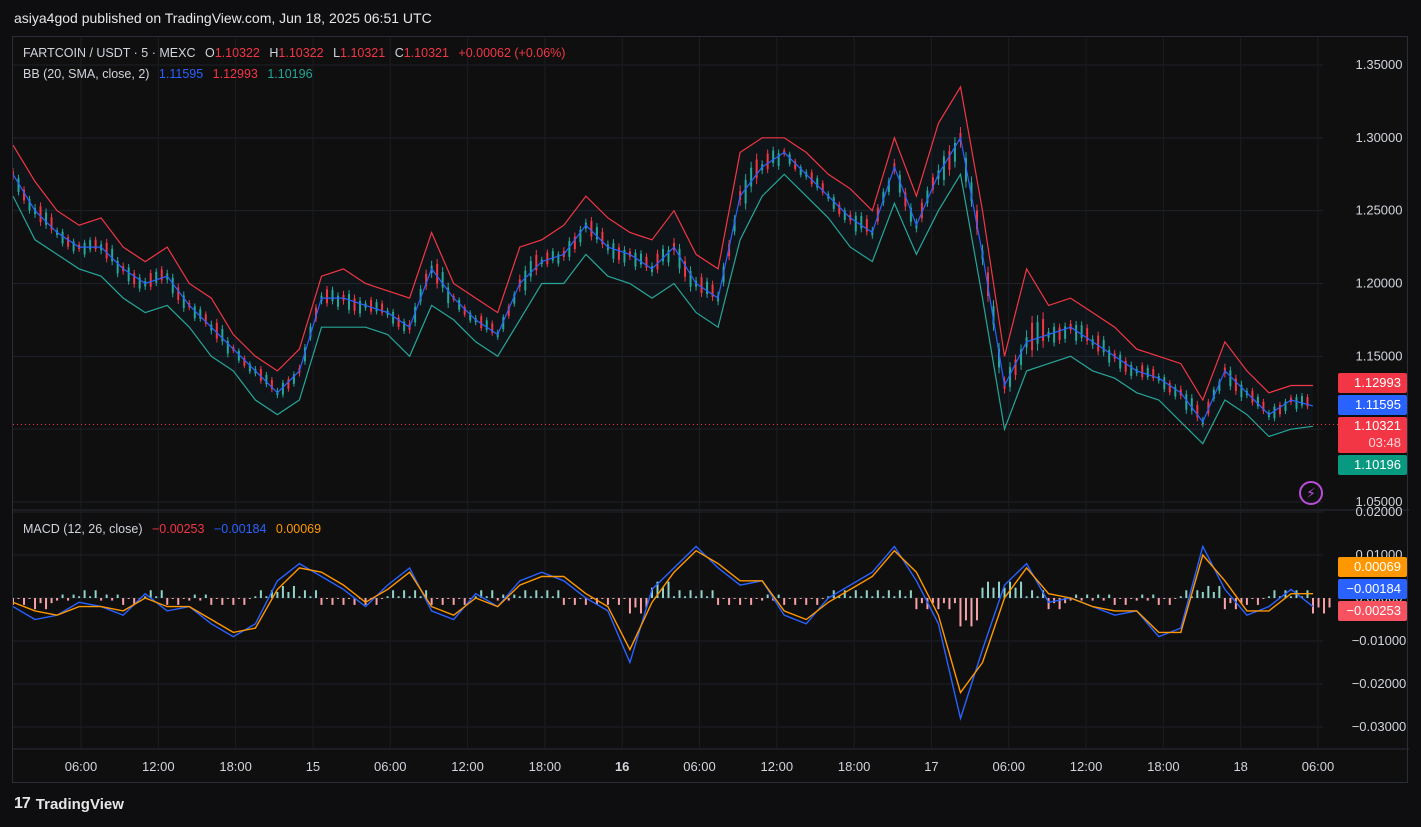  Describe the element at coordinates (1372, 383) in the screenshot. I see `bb-upper-tag: 1.12993` at that location.